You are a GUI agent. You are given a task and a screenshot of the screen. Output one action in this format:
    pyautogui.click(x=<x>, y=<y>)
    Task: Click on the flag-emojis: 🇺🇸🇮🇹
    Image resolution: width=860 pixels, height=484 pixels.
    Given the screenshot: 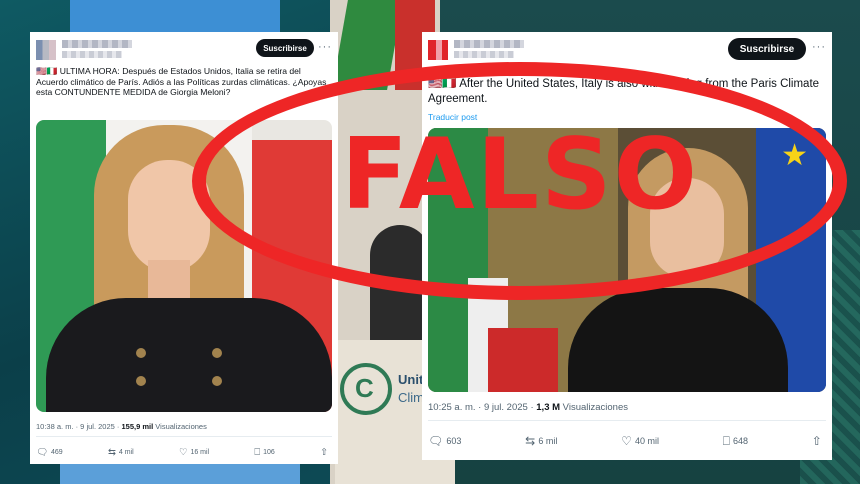 What is the action you would take?
    pyautogui.click(x=47, y=71)
    